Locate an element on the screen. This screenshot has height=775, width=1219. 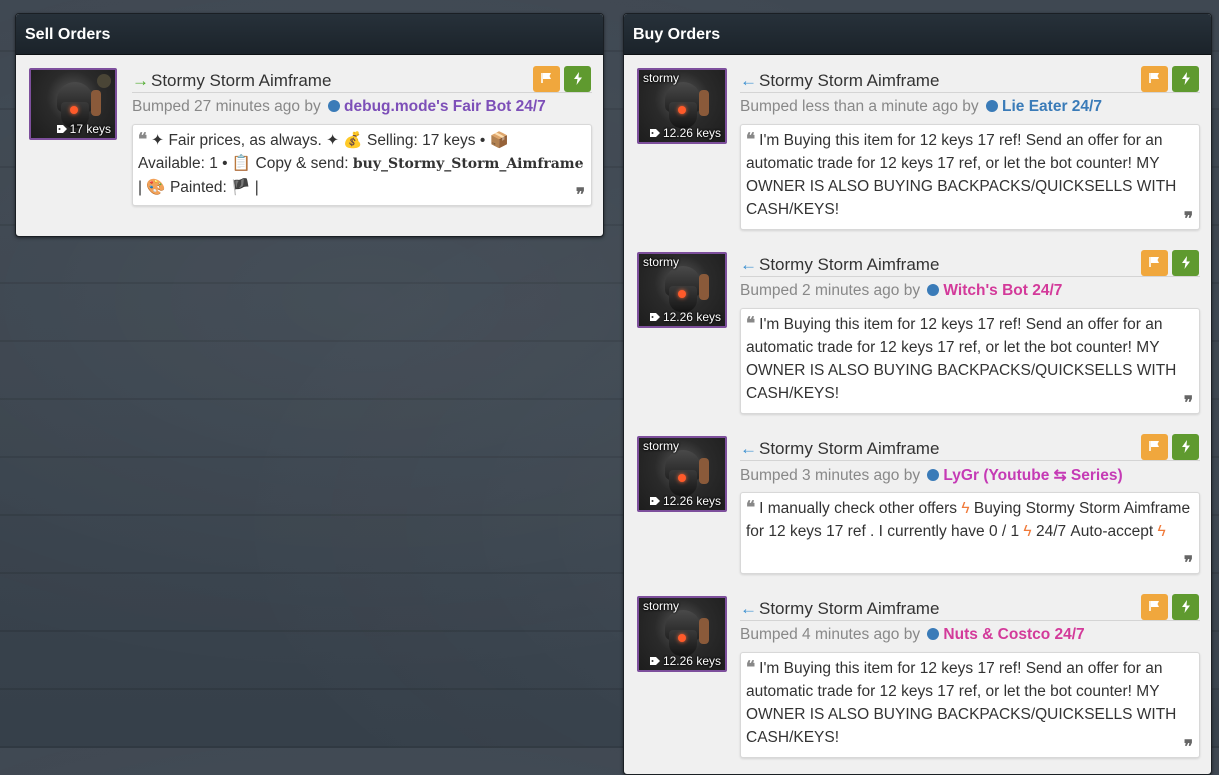
listing-title-row: → Stormy Storm Aimframe is located at coordinates (362, 79).